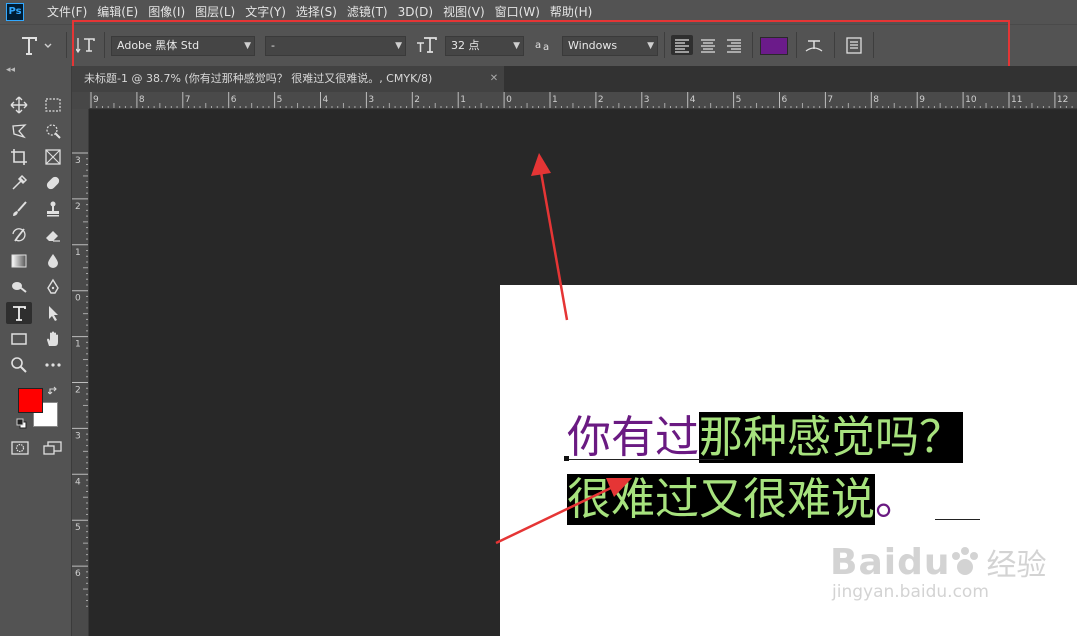  What do you see at coordinates (876, 100) in the screenshot?
I see `ruler-label: 8` at bounding box center [876, 100].